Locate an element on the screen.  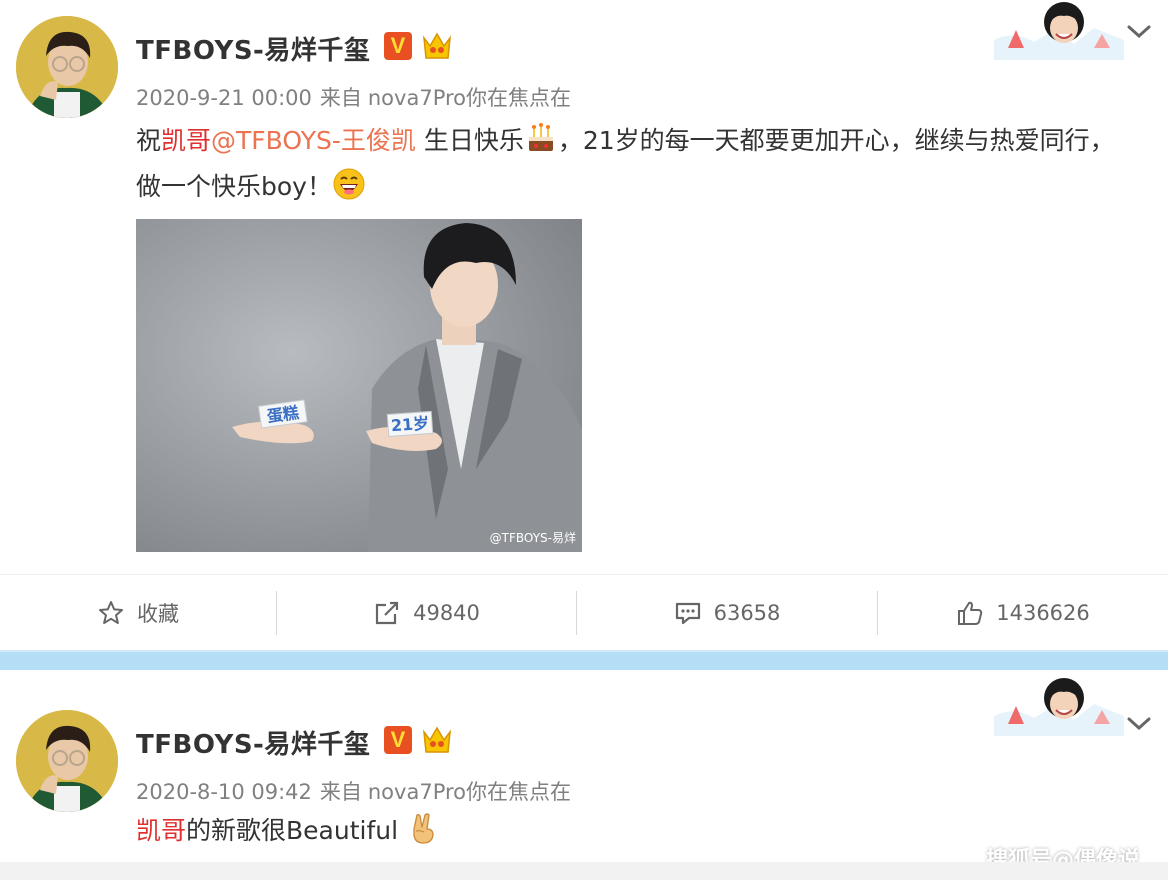
comment-button: 63658 is located at coordinates (727, 613).